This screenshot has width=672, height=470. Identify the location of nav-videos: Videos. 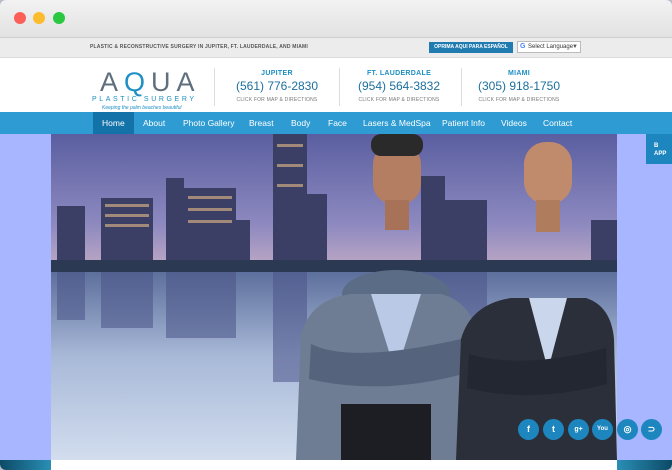
(514, 123).